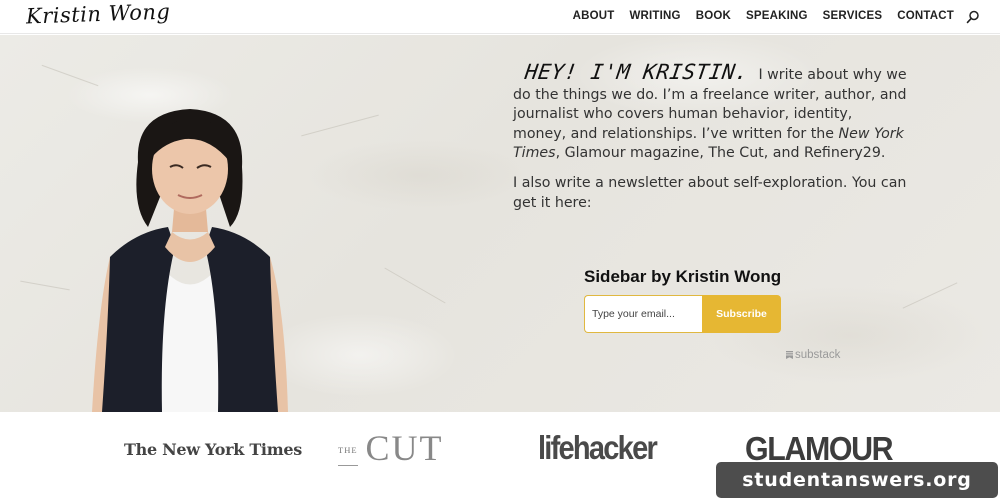  I want to click on newsletter-form: Subscribe, so click(682, 314).